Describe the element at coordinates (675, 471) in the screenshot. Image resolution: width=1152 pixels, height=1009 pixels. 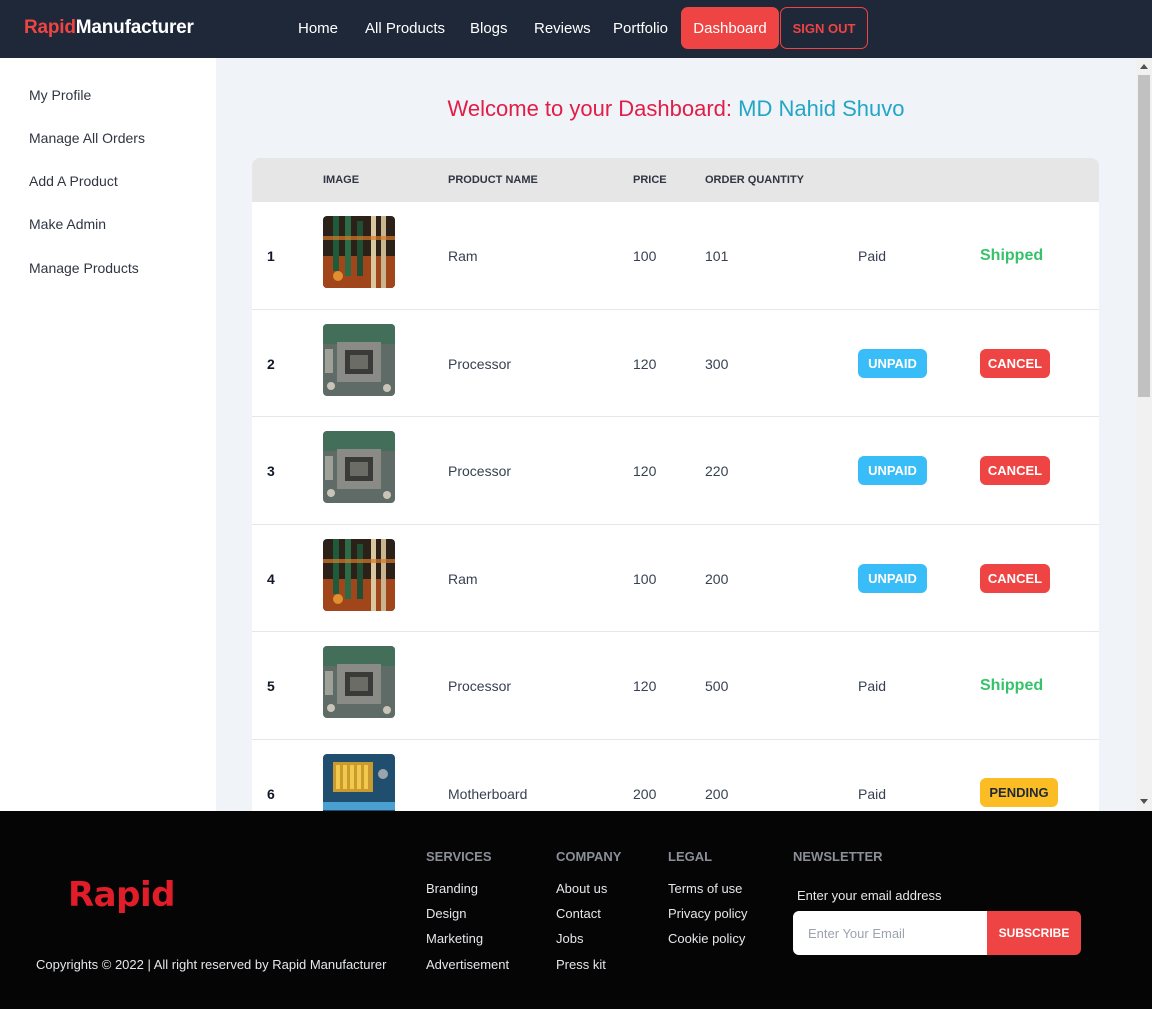
I see `table-row: 3 Processor 120 220 UNPAID CANCEL` at that location.